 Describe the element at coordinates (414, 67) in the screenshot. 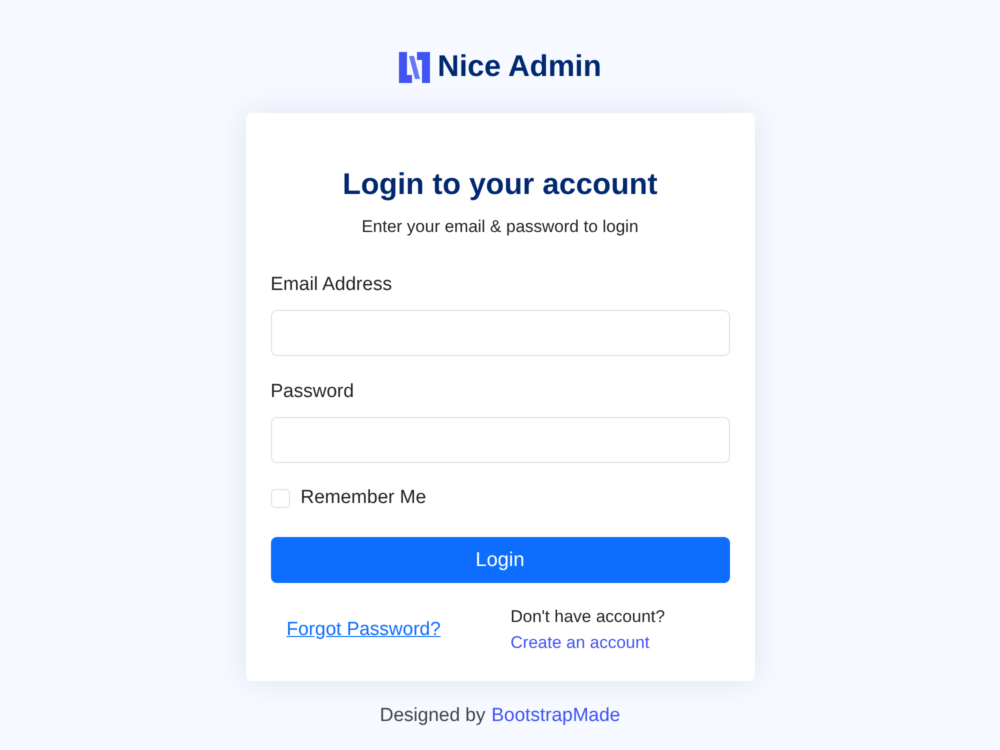

I see `logo-icon` at that location.